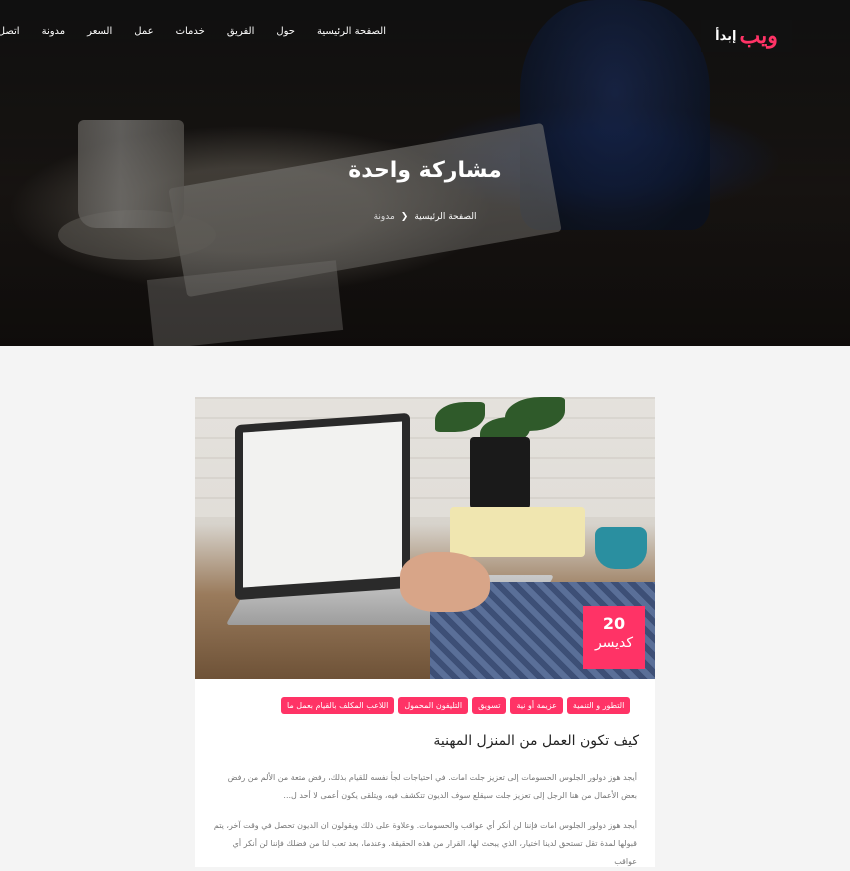  What do you see at coordinates (338, 705) in the screenshot?
I see `tag-player: اللاعب المكلف بالقيام بعمل ما` at bounding box center [338, 705].